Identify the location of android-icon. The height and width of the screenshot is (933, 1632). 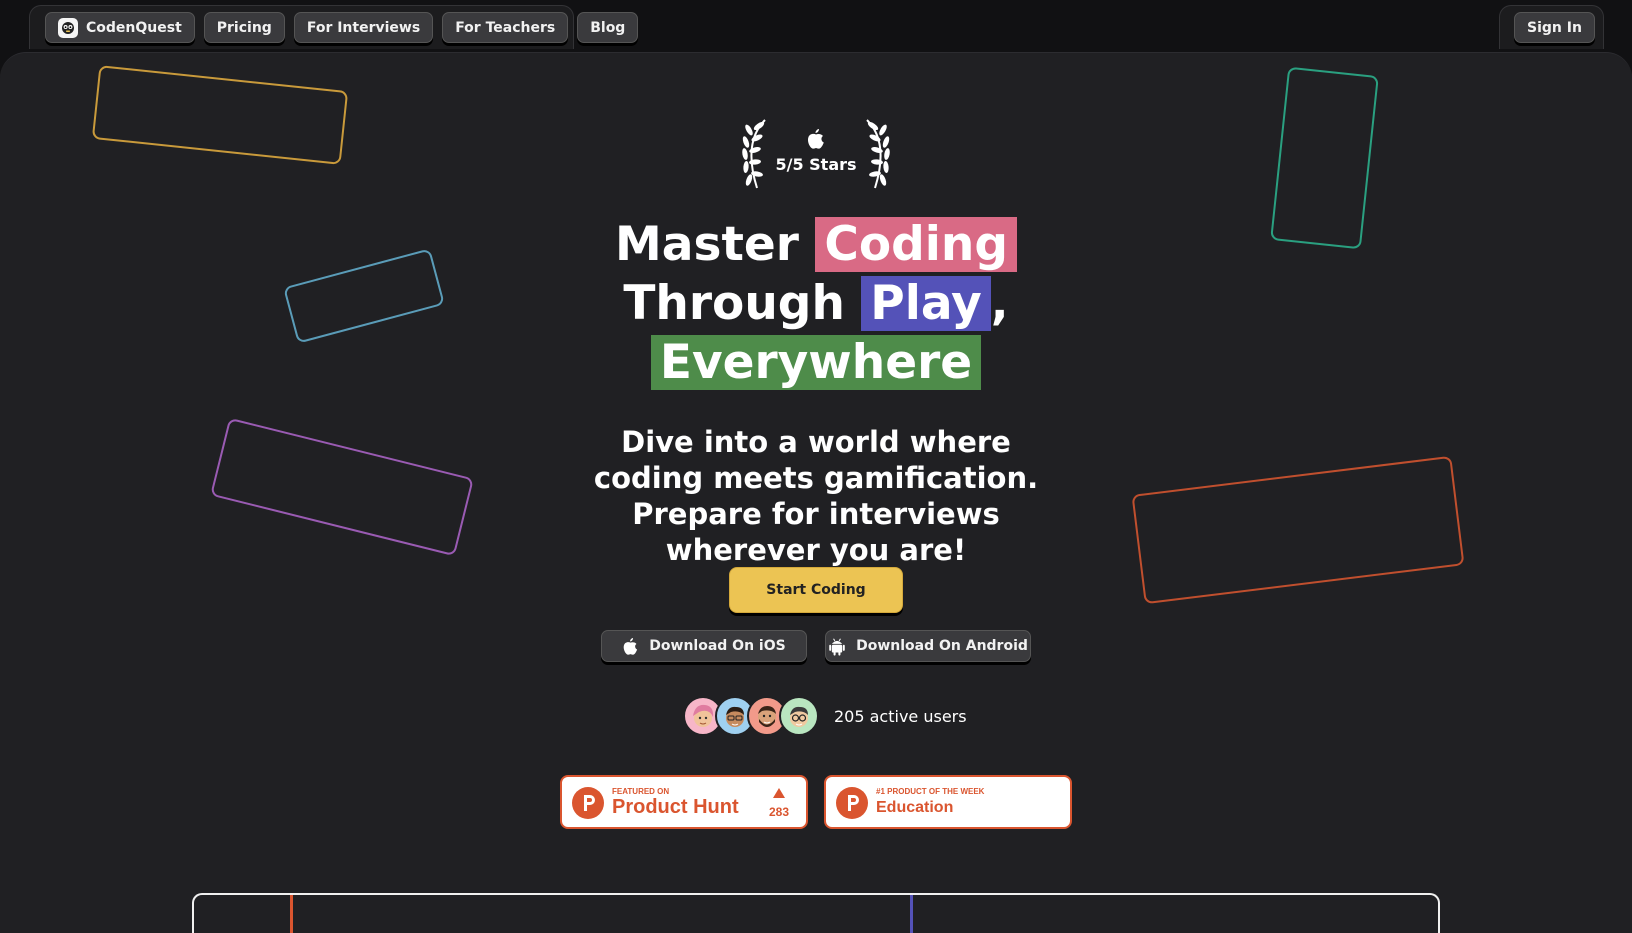
(837, 646).